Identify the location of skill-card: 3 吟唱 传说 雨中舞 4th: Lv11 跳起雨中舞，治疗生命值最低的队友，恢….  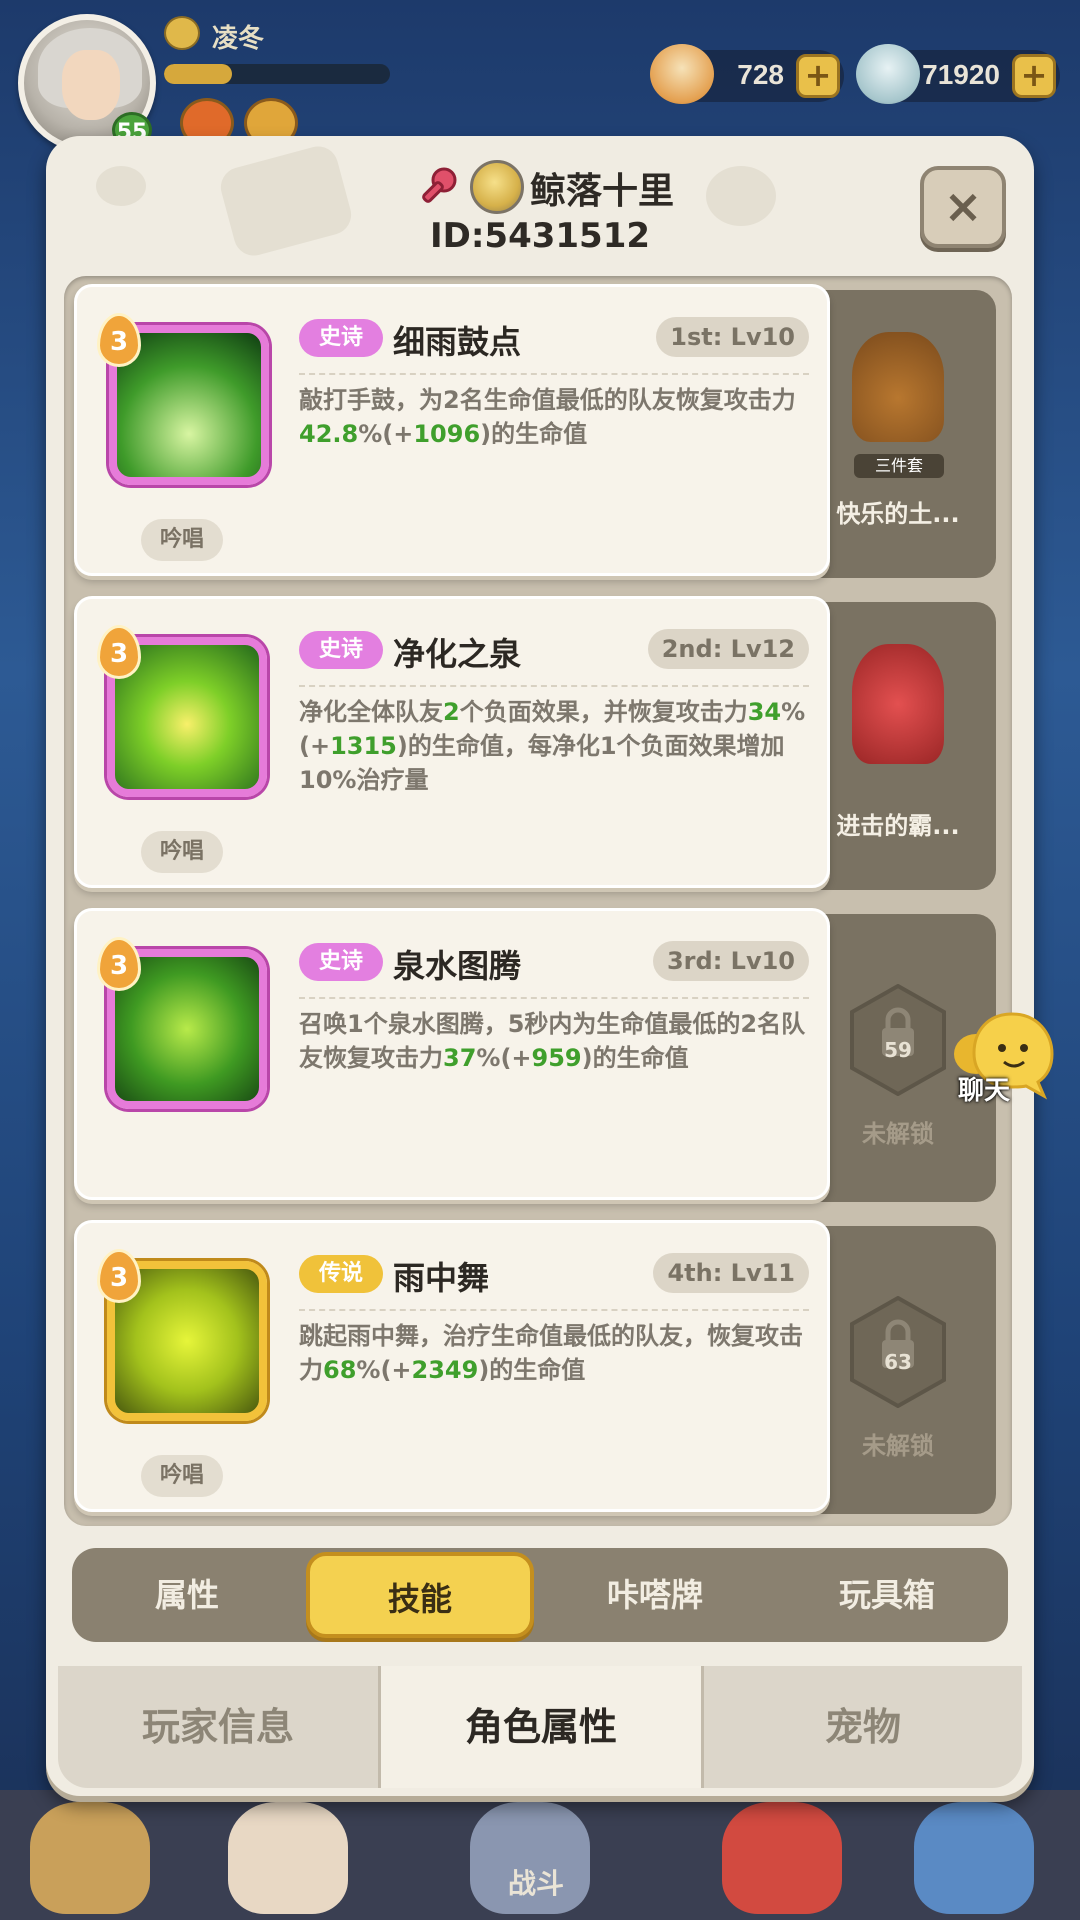
(452, 1366).